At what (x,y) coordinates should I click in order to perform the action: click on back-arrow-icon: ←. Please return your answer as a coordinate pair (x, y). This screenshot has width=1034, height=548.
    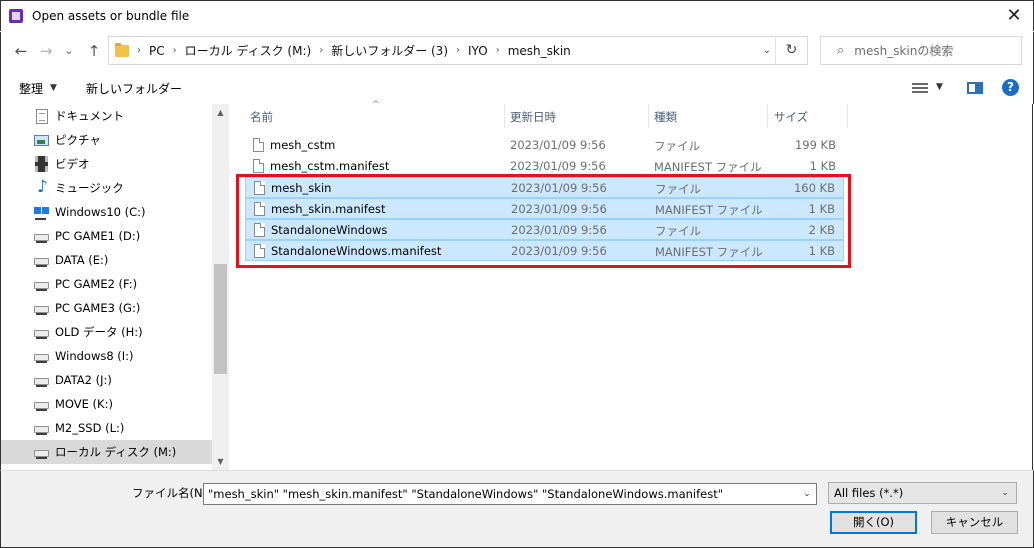
    Looking at the image, I should click on (21, 51).